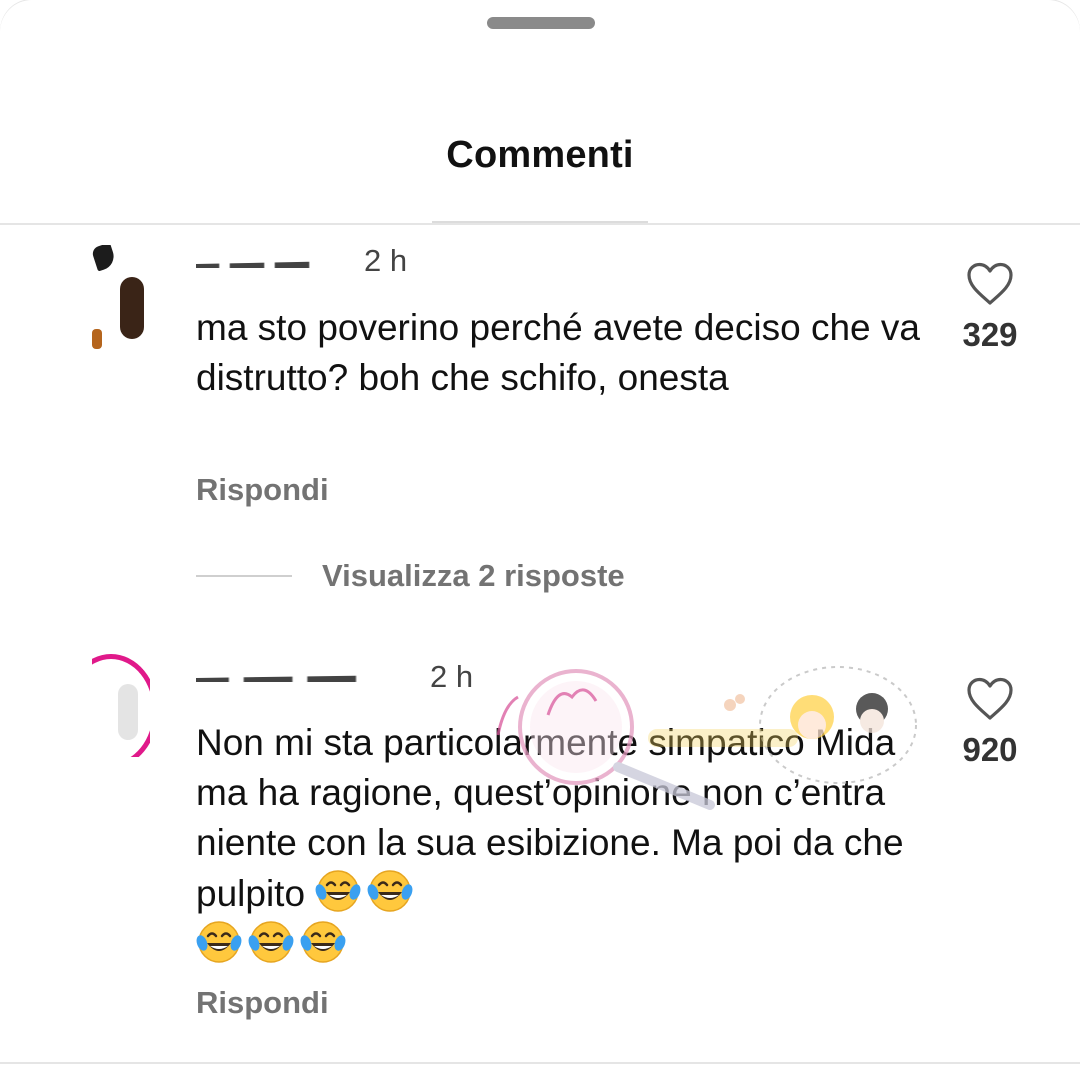 The height and width of the screenshot is (1088, 1080). What do you see at coordinates (540, 1063) in the screenshot?
I see `bottom-divider` at bounding box center [540, 1063].